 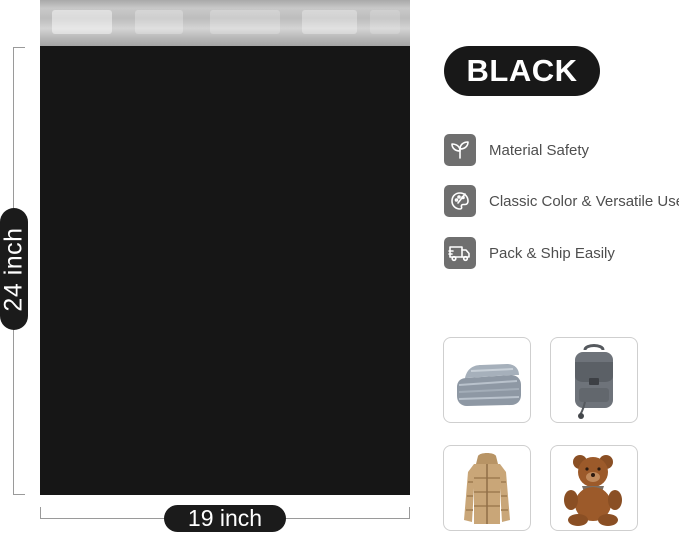 What do you see at coordinates (225, 518) in the screenshot?
I see `width-label: 19 inch` at bounding box center [225, 518].